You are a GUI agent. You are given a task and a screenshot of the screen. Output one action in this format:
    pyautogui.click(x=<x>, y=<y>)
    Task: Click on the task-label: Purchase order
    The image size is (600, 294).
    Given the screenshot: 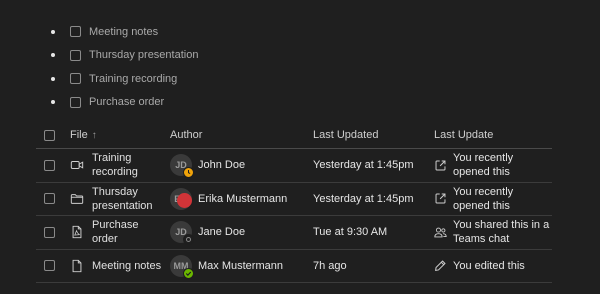 What is the action you would take?
    pyautogui.click(x=127, y=102)
    